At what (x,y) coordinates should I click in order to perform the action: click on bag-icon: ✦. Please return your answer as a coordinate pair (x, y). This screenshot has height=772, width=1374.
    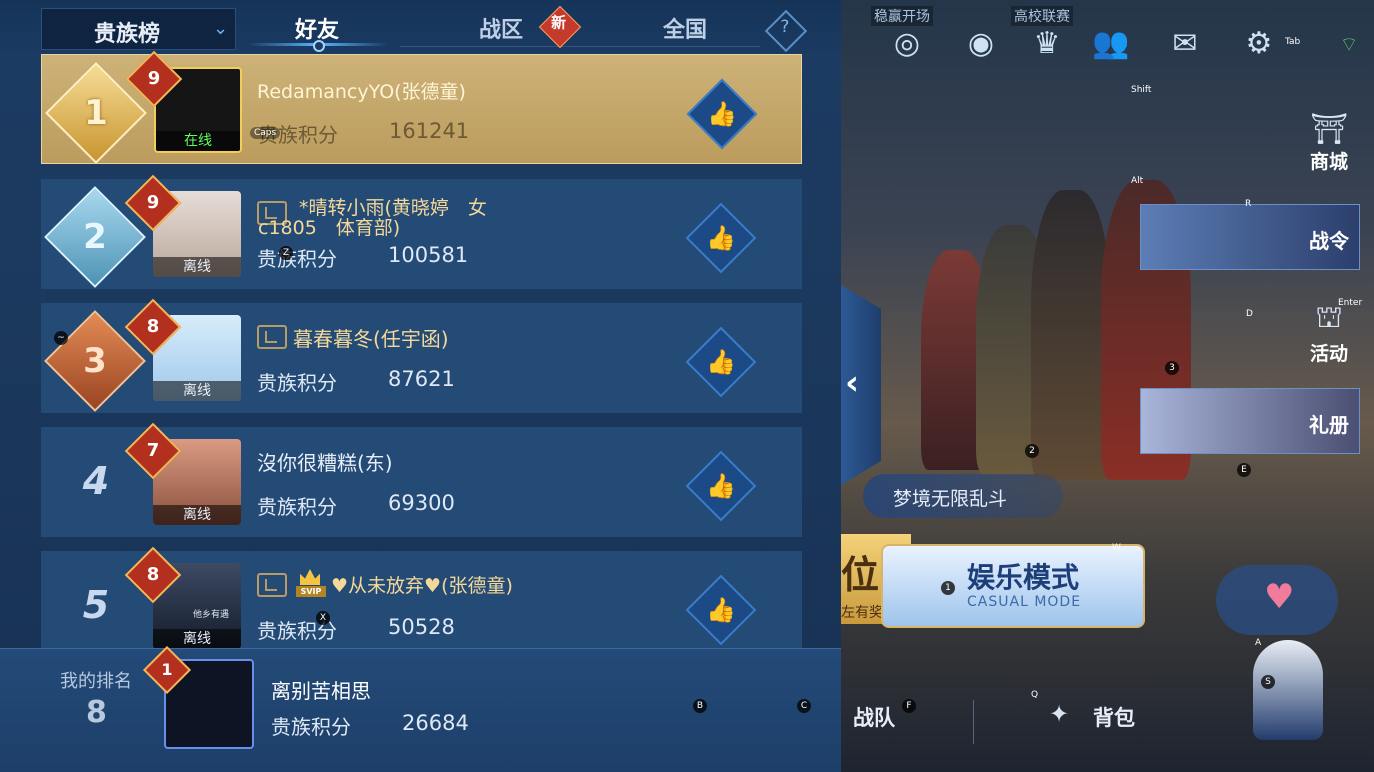
    Looking at the image, I should click on (1059, 714).